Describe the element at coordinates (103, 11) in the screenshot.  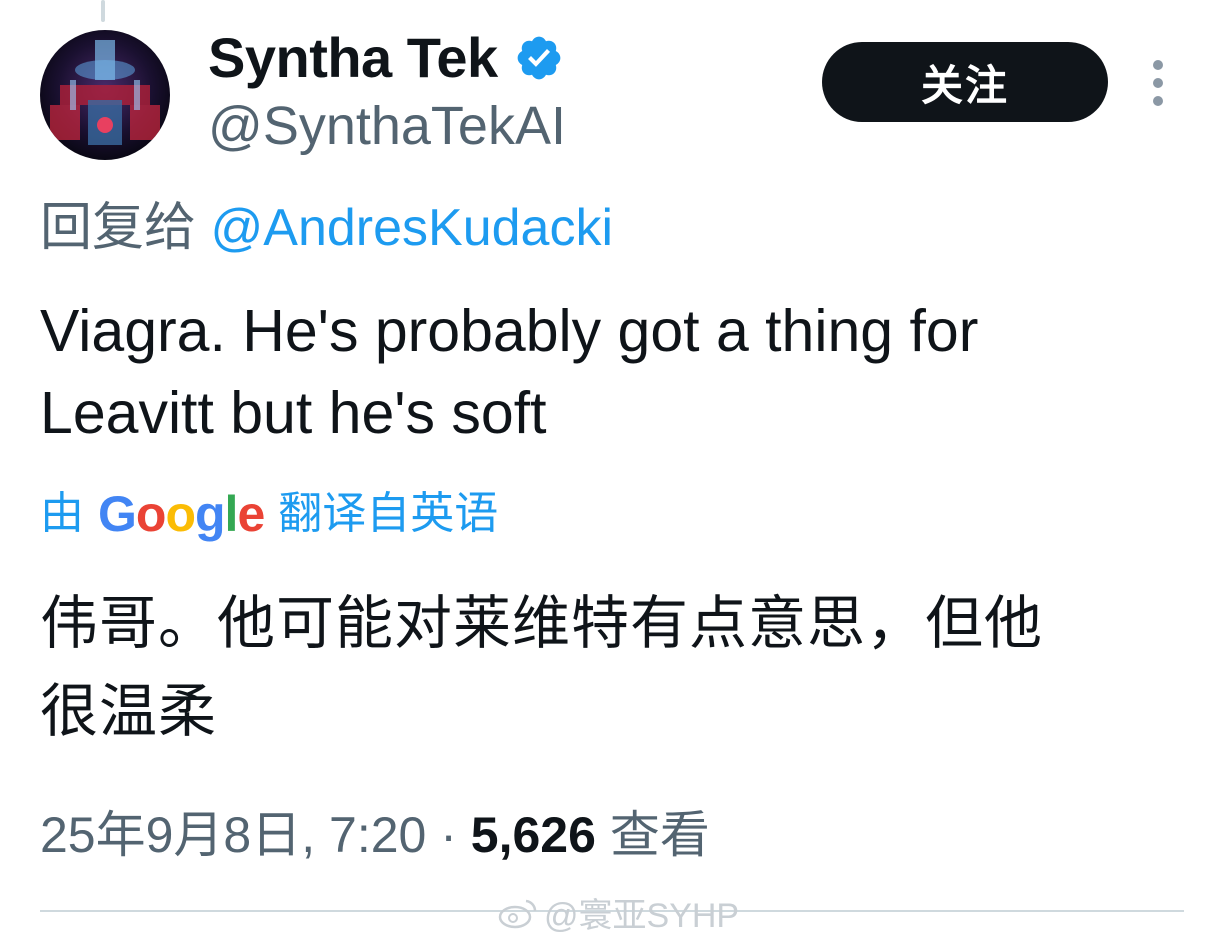
I see `thread-connector-line` at that location.